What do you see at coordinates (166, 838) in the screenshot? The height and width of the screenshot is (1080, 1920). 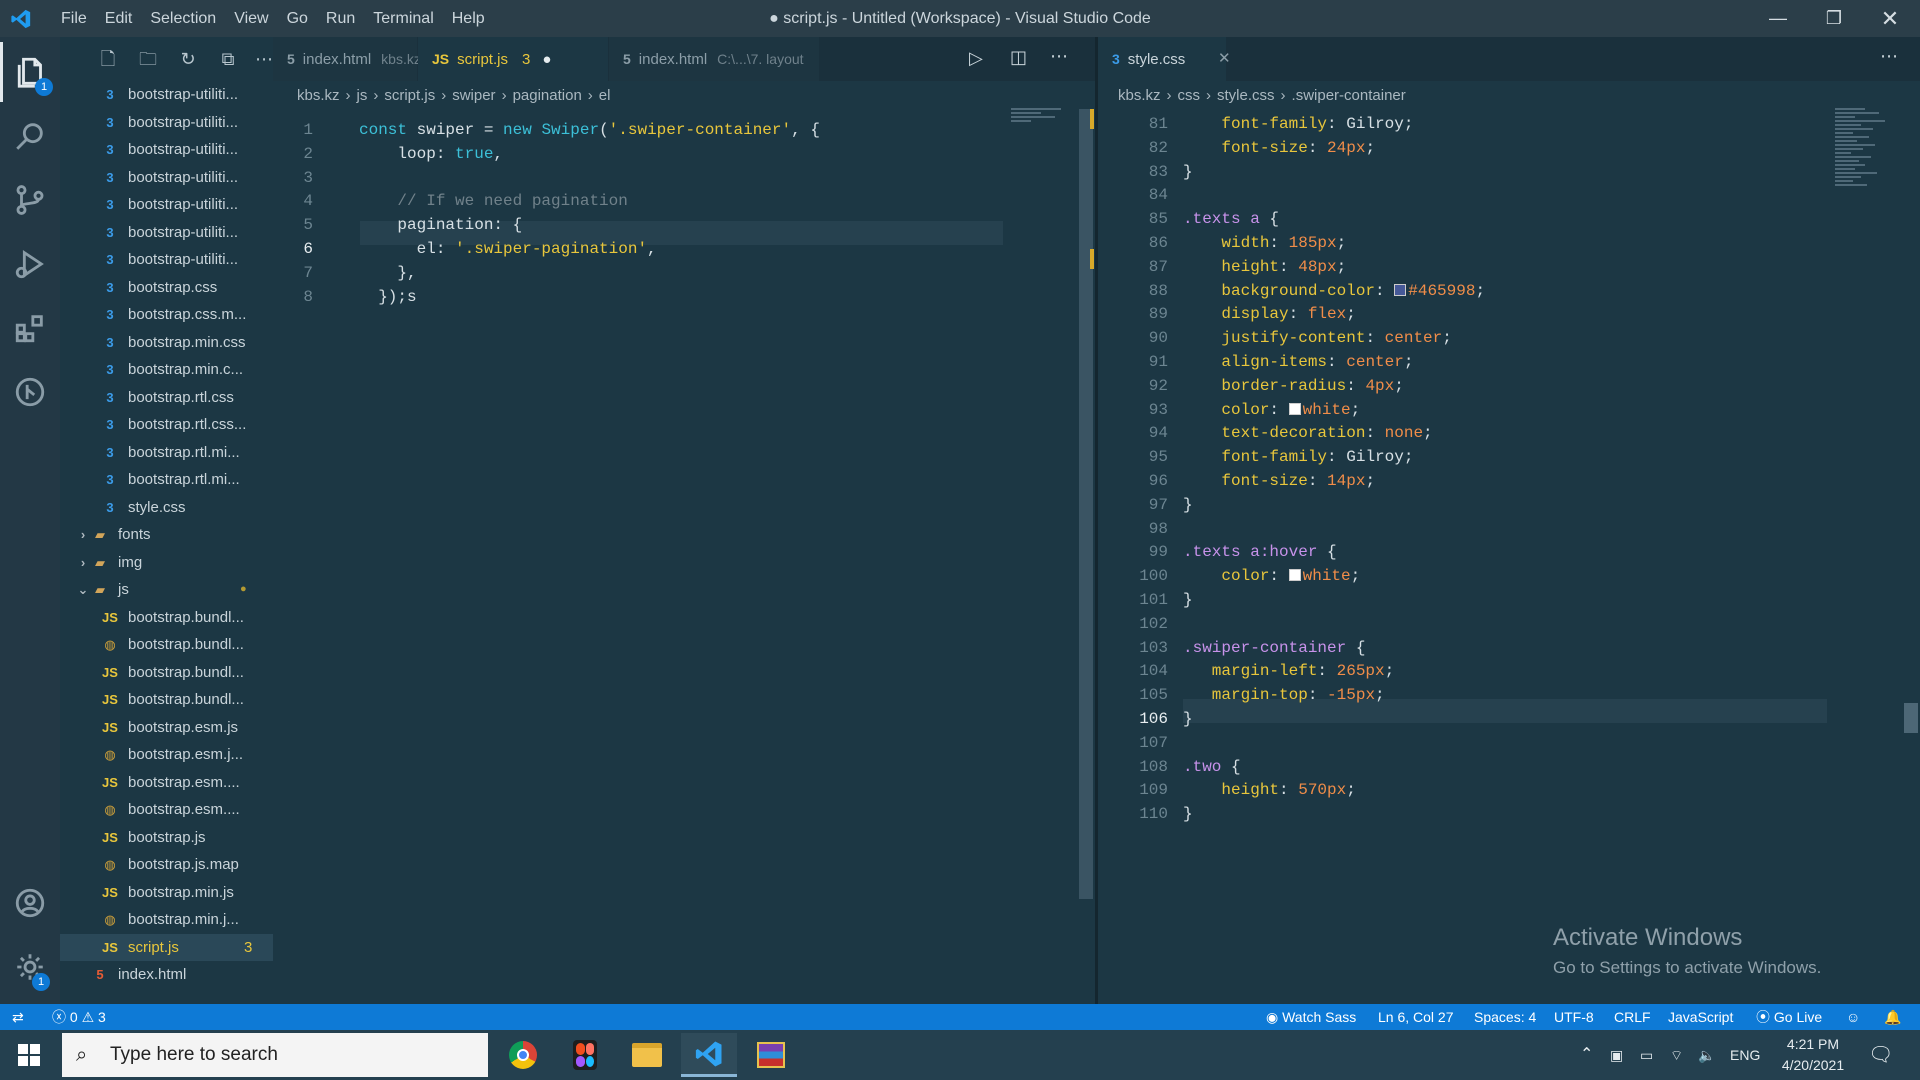 I see `tree-item: JS bootstrap.js` at bounding box center [166, 838].